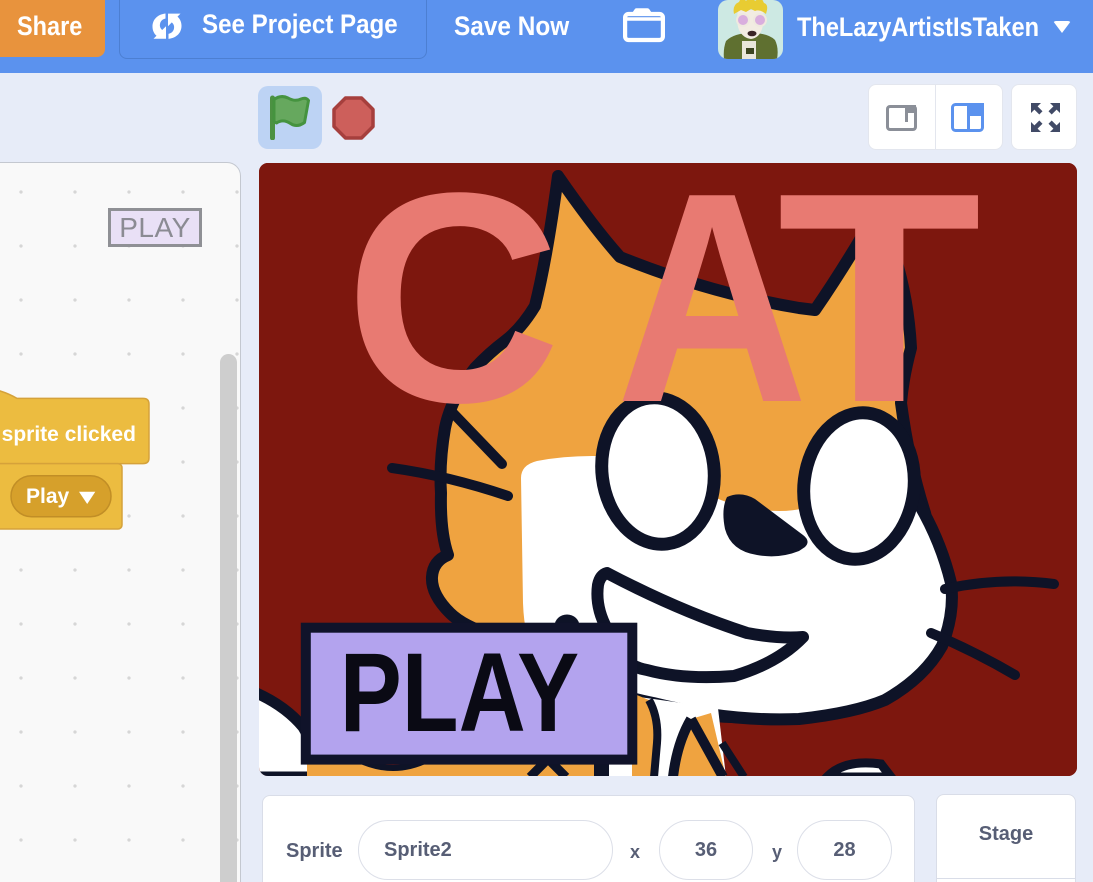 Image resolution: width=1093 pixels, height=882 pixels. I want to click on svg-text: Play, so click(48, 496).